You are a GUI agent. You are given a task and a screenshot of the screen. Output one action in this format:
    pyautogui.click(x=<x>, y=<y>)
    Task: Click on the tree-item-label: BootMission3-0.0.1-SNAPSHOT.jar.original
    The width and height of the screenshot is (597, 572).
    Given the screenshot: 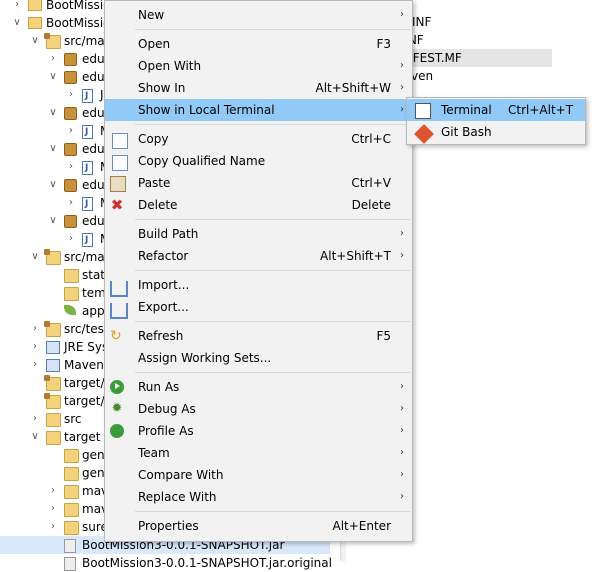 What is the action you would take?
    pyautogui.click(x=207, y=563)
    